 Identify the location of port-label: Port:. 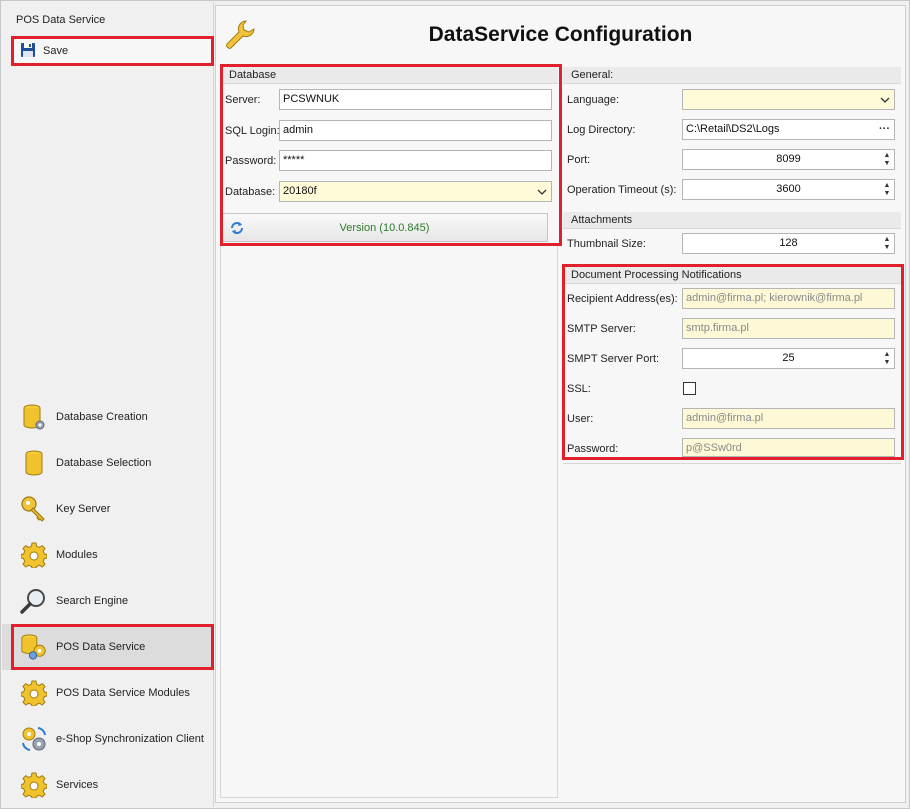
(579, 160).